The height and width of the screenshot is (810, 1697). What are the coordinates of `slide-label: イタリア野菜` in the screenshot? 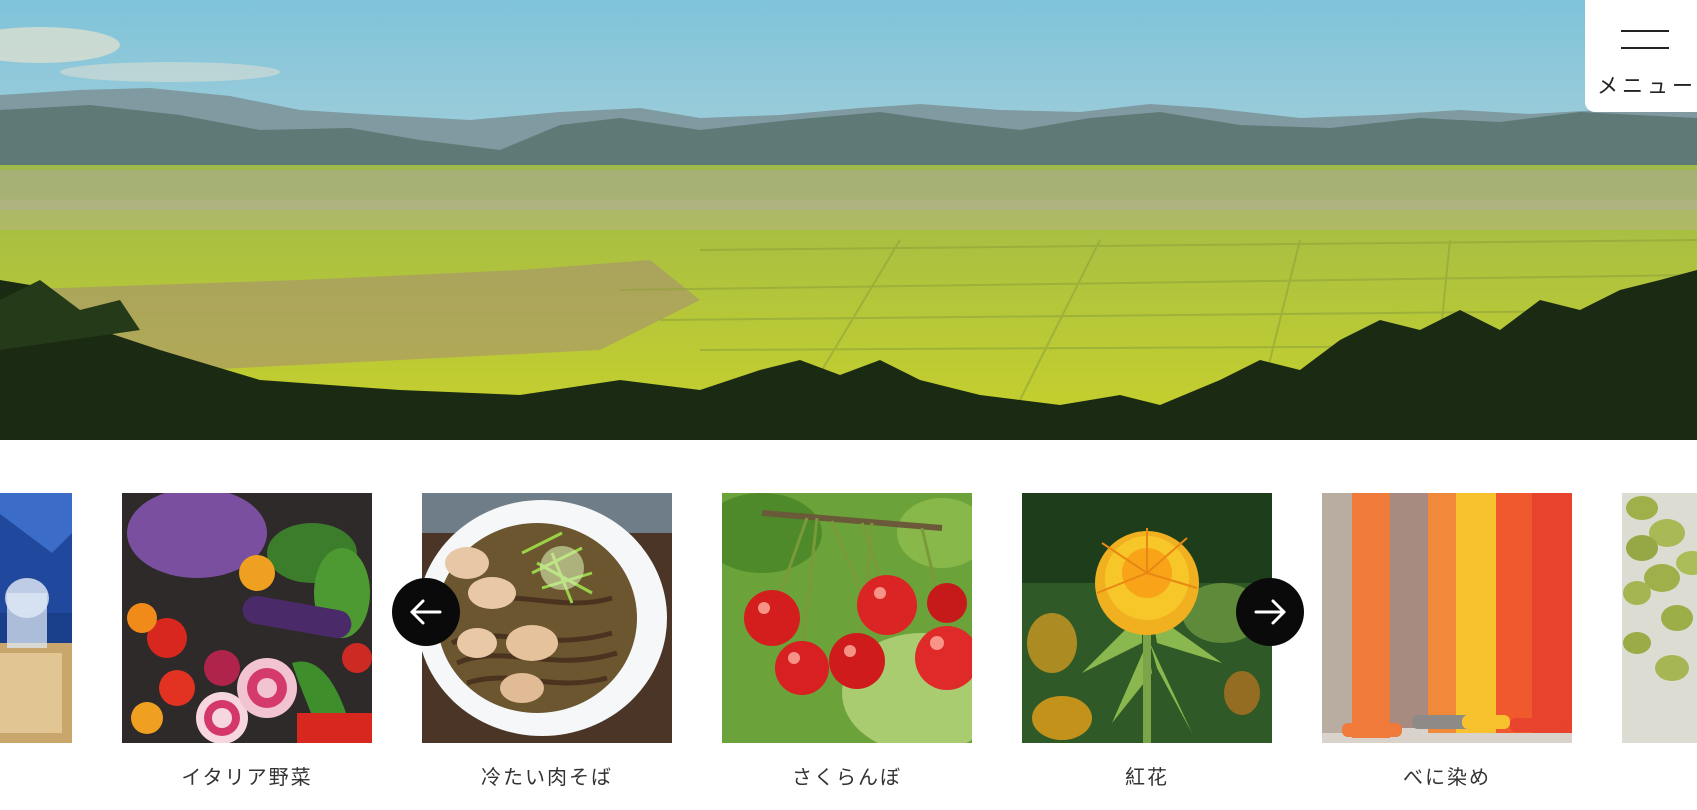 It's located at (247, 777).